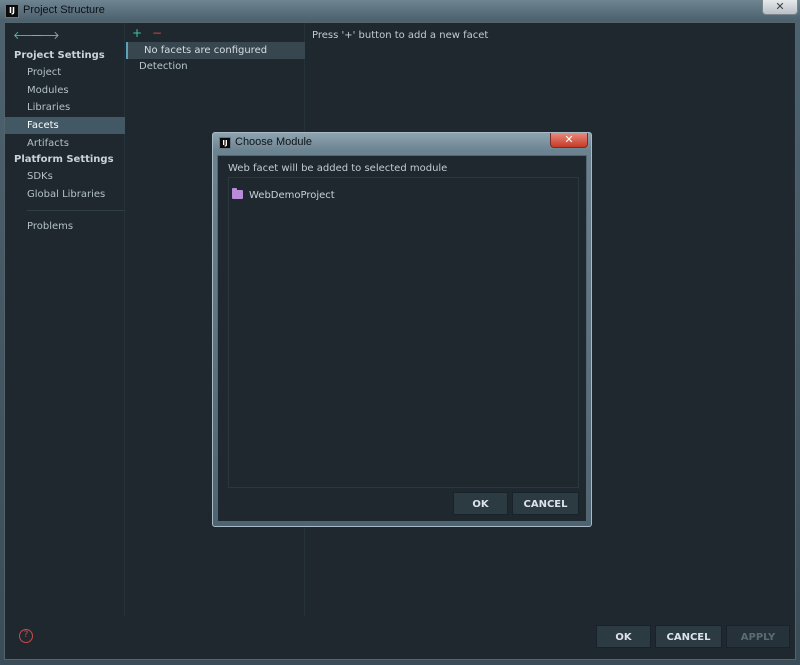 The height and width of the screenshot is (665, 800). What do you see at coordinates (780, 7) in the screenshot?
I see `window-close-button: ✕` at bounding box center [780, 7].